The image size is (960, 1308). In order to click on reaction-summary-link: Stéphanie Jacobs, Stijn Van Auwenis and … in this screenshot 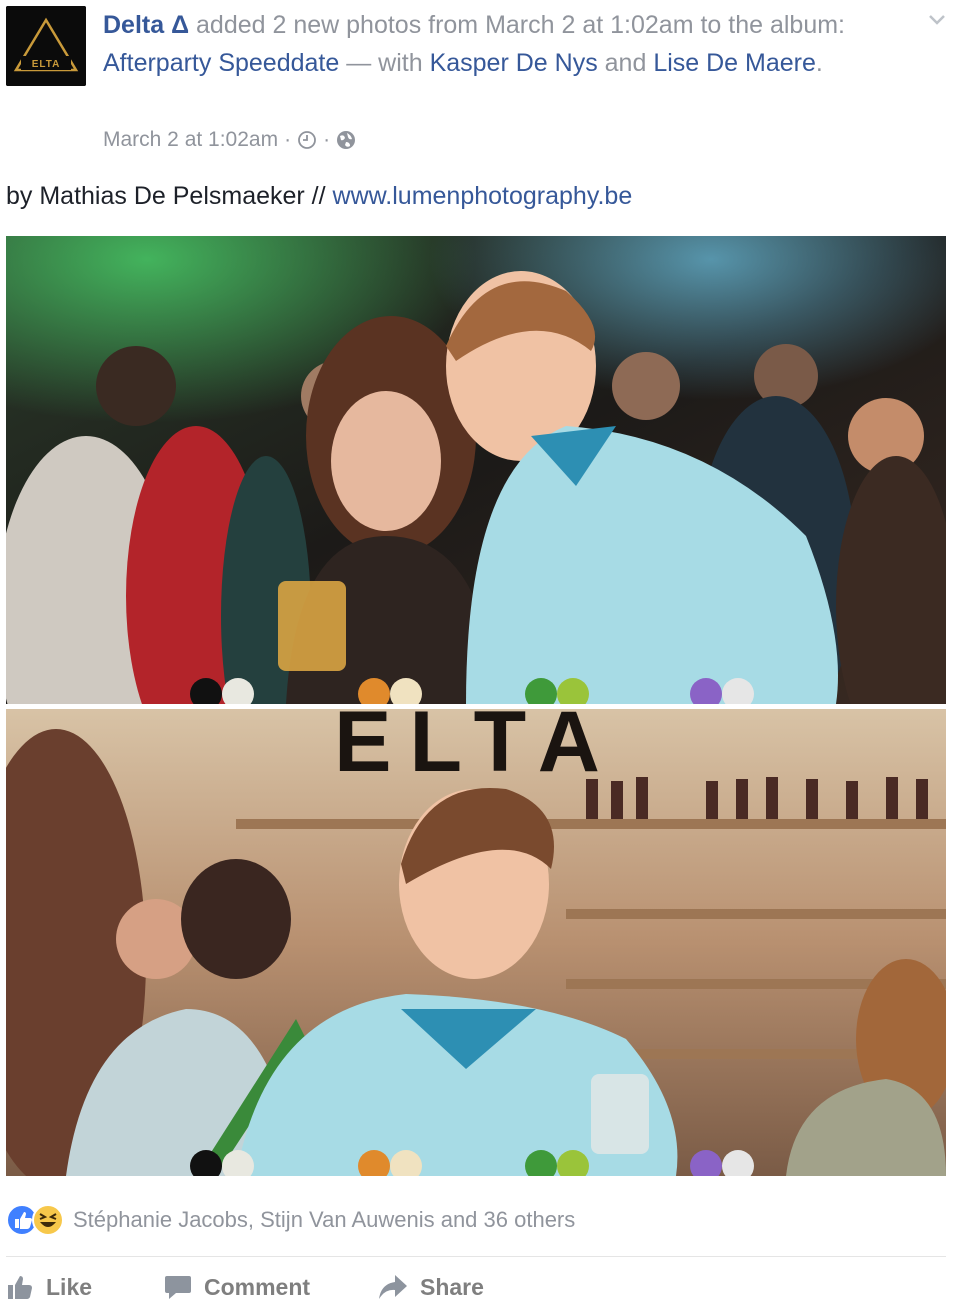, I will do `click(324, 1220)`.